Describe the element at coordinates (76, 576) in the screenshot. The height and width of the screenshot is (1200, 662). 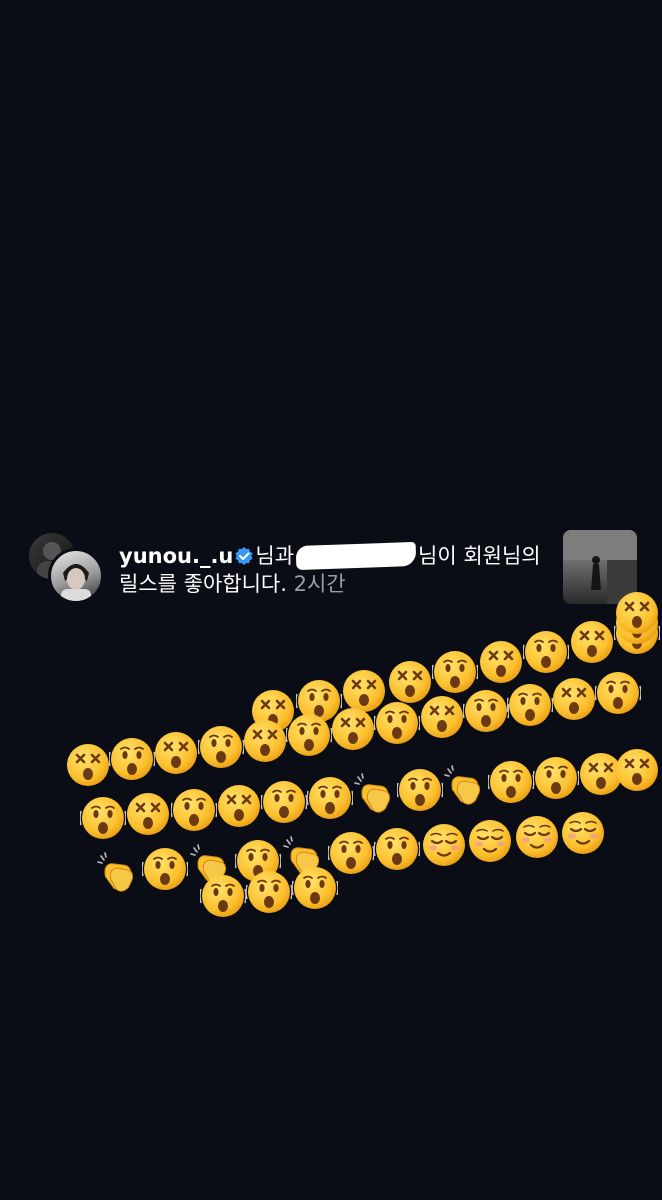
I see `avatar-primary` at that location.